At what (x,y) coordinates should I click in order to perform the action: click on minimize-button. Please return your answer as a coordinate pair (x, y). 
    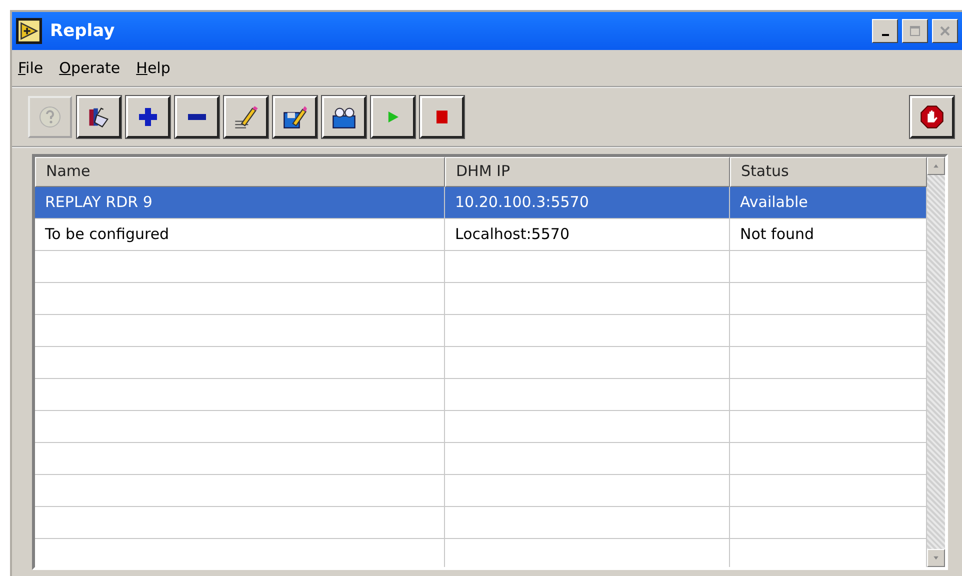
    Looking at the image, I should click on (885, 31).